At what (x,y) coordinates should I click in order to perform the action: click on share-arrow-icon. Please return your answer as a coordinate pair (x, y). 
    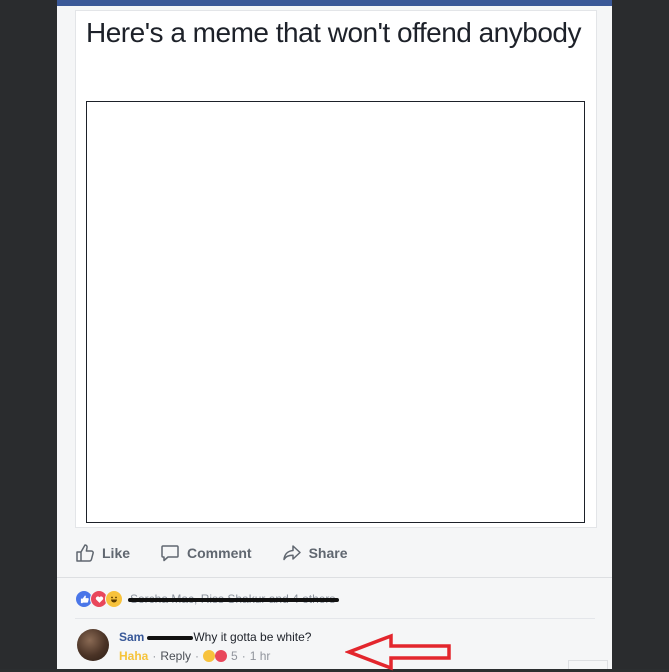
    Looking at the image, I should click on (292, 553).